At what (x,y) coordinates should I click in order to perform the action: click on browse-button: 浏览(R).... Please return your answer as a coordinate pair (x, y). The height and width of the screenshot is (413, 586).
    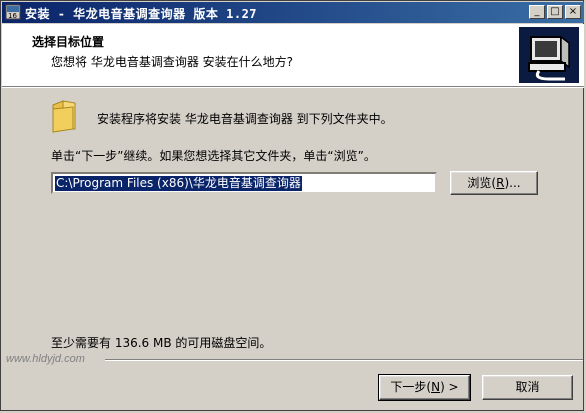
    Looking at the image, I should click on (494, 183).